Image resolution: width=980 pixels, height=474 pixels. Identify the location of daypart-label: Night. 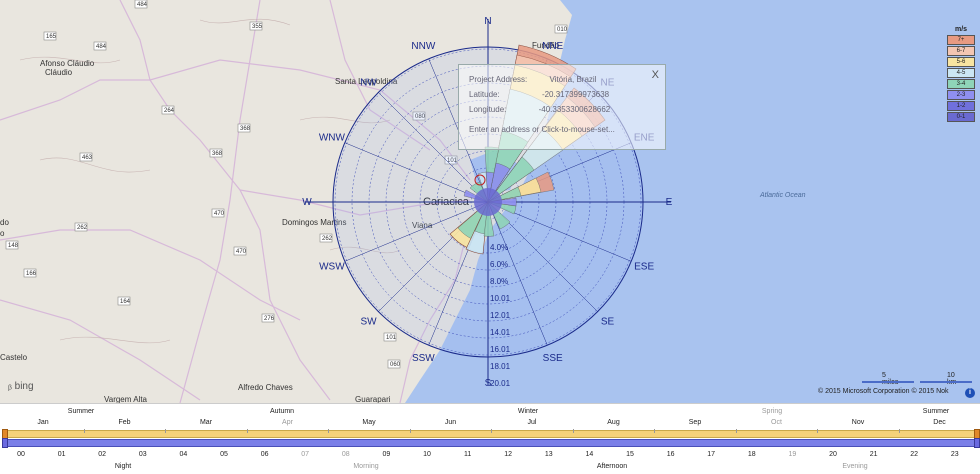
(123, 466).